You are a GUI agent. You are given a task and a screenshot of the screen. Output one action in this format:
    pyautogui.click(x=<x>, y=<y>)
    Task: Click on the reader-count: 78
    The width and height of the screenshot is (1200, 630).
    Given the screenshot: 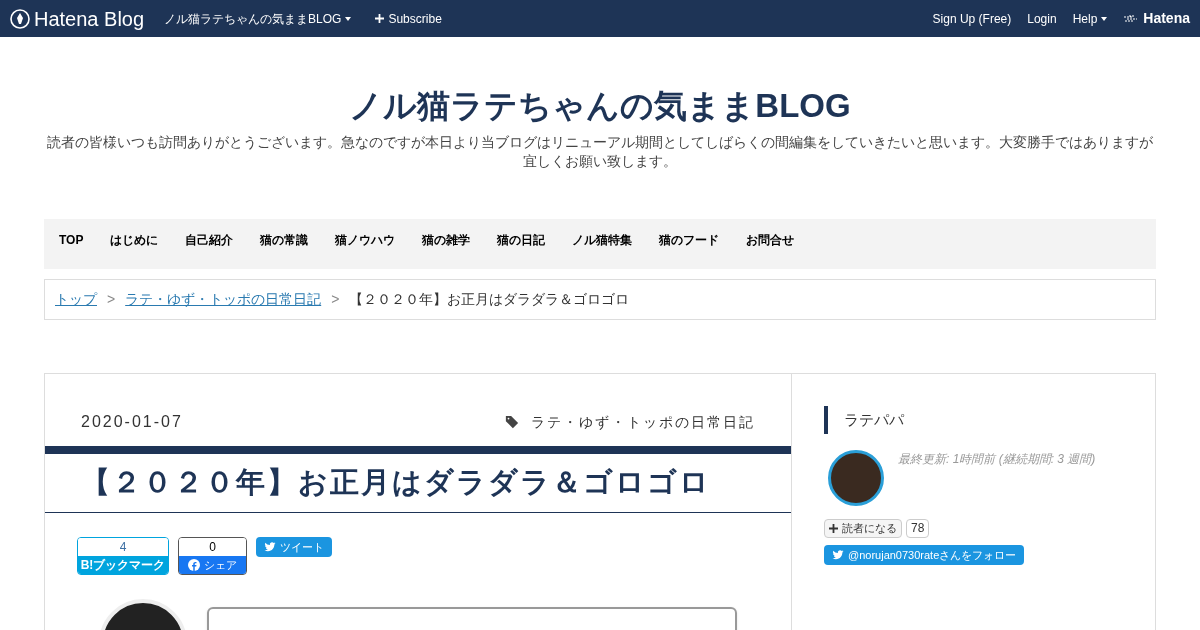 What is the action you would take?
    pyautogui.click(x=918, y=528)
    